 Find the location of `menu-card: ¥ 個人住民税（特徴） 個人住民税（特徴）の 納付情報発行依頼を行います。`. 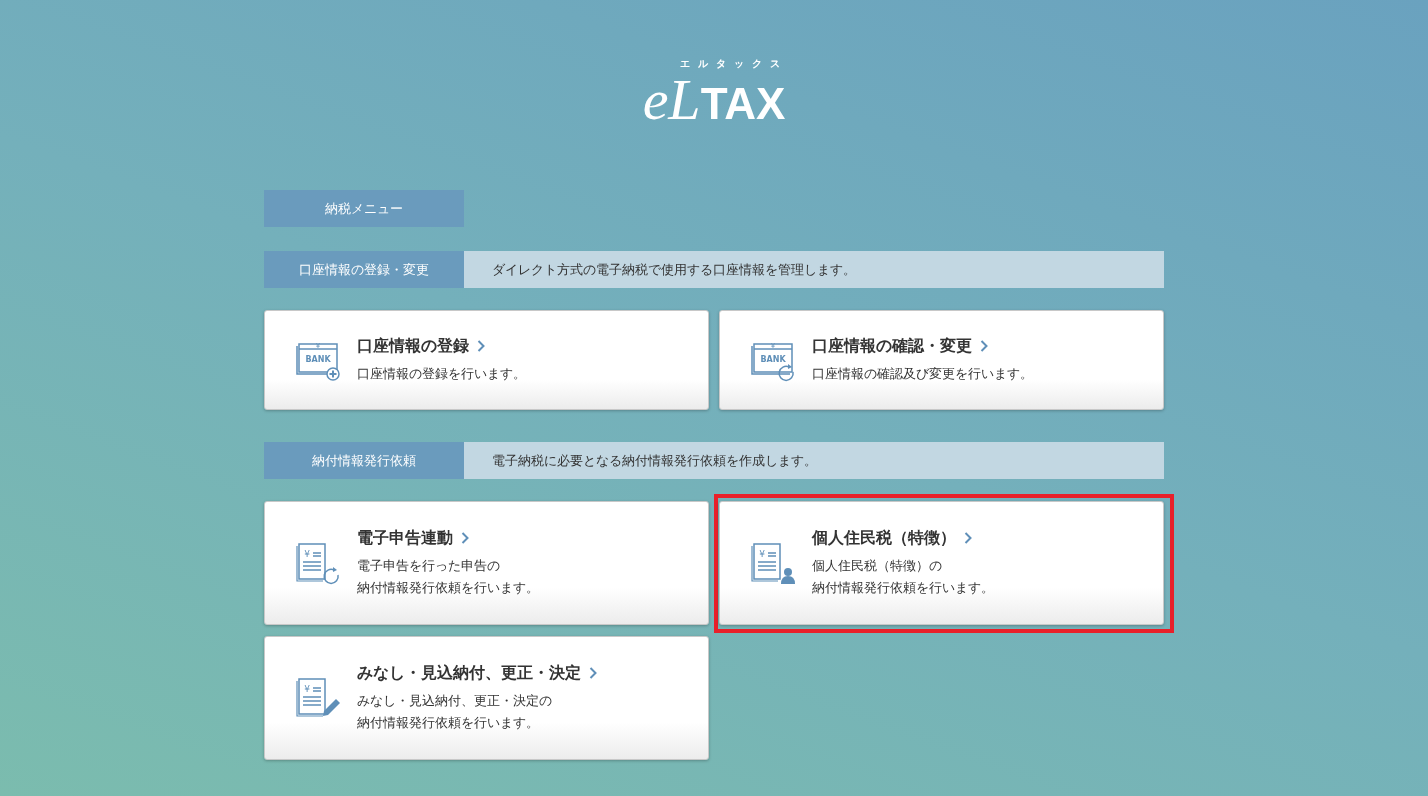

menu-card: ¥ 個人住民税（特徴） 個人住民税（特徴）の 納付情報発行依頼を行います。 is located at coordinates (941, 563).